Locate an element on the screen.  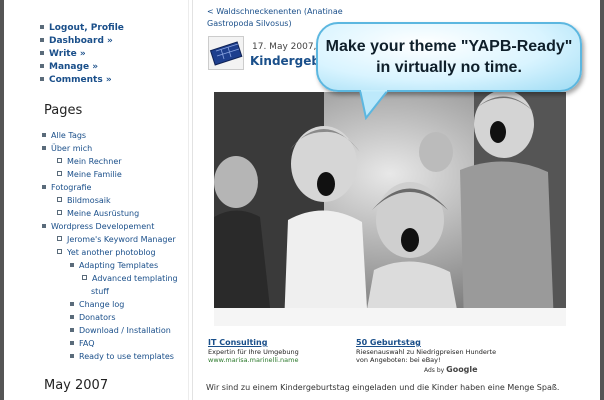
page-item: Download / Installation is located at coordinates (110, 330).